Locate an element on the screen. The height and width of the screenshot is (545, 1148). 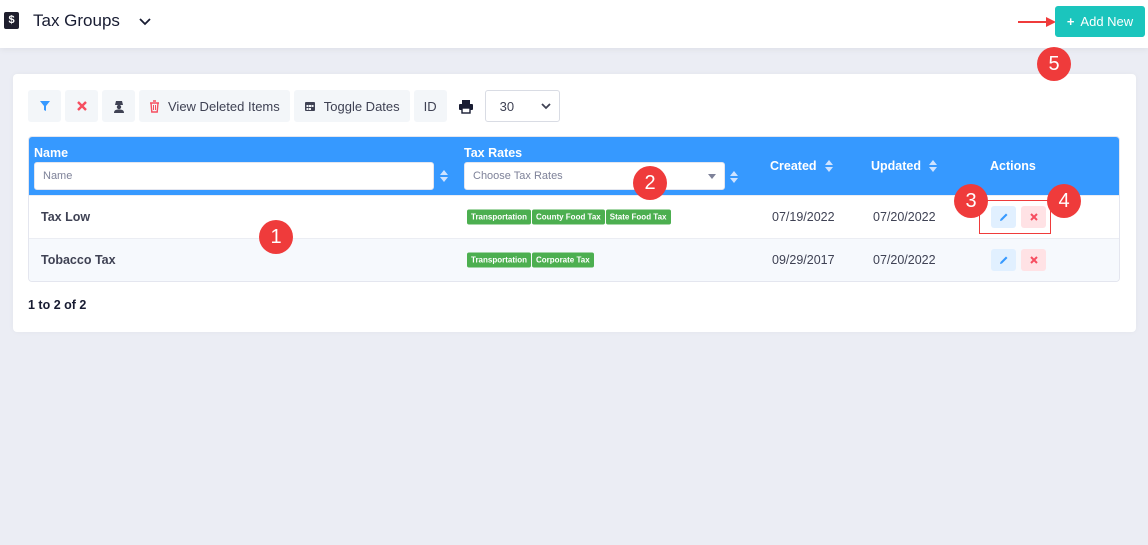
add-new-label: Add New is located at coordinates (1107, 21).